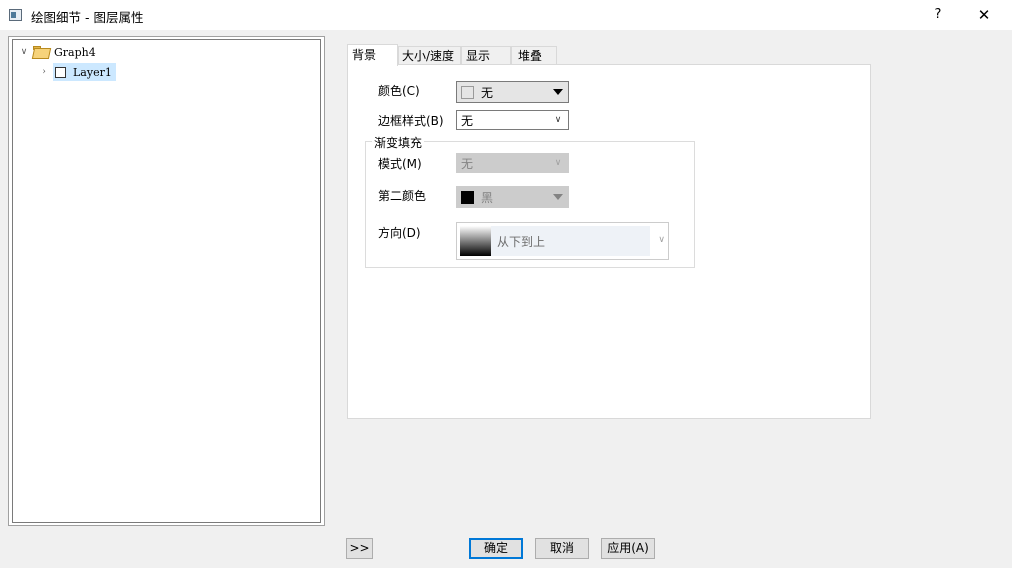 Image resolution: width=1012 pixels, height=568 pixels. Describe the element at coordinates (512, 163) in the screenshot. I see `mode-select: 无 ∨` at that location.